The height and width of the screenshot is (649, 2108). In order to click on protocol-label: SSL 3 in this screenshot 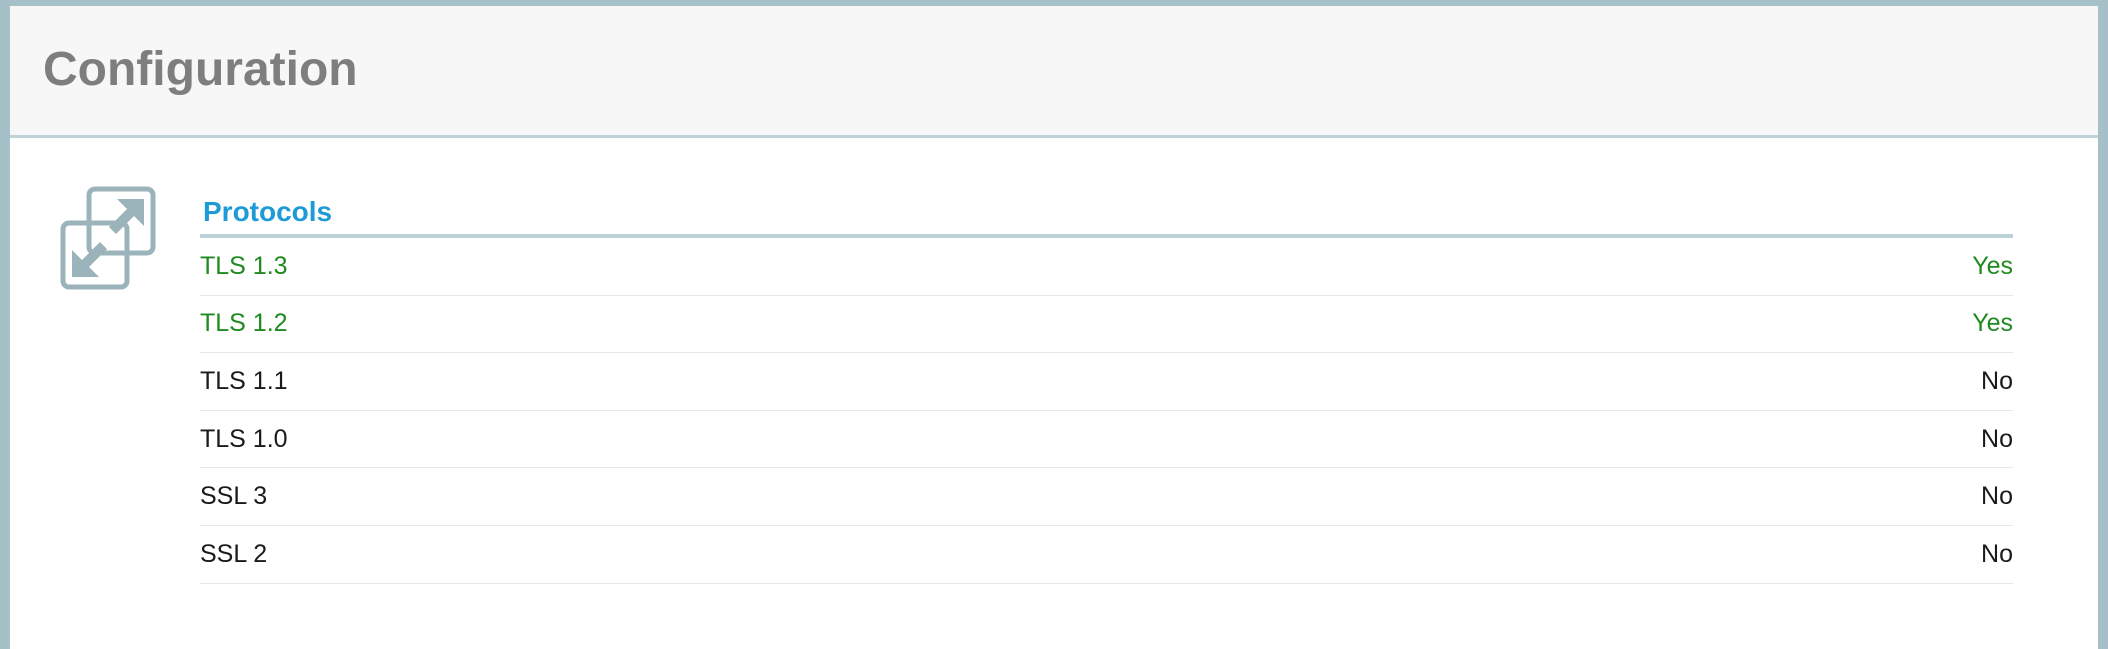, I will do `click(234, 496)`.